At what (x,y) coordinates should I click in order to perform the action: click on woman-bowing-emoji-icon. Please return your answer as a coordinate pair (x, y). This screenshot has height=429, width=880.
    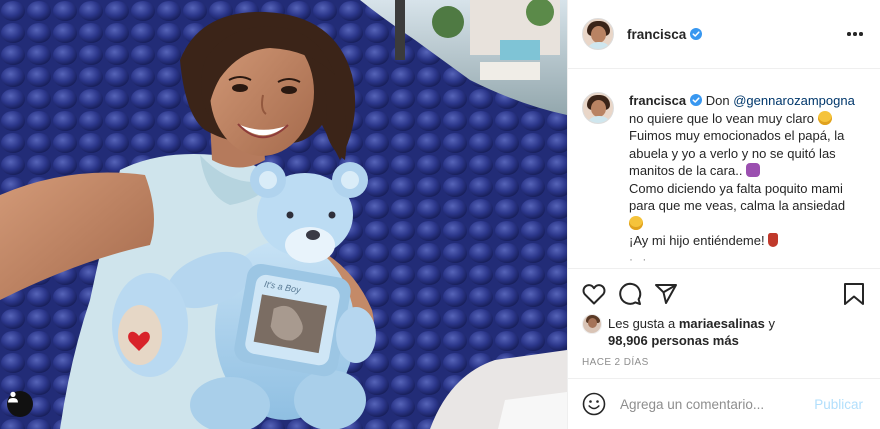
    Looking at the image, I should click on (773, 240).